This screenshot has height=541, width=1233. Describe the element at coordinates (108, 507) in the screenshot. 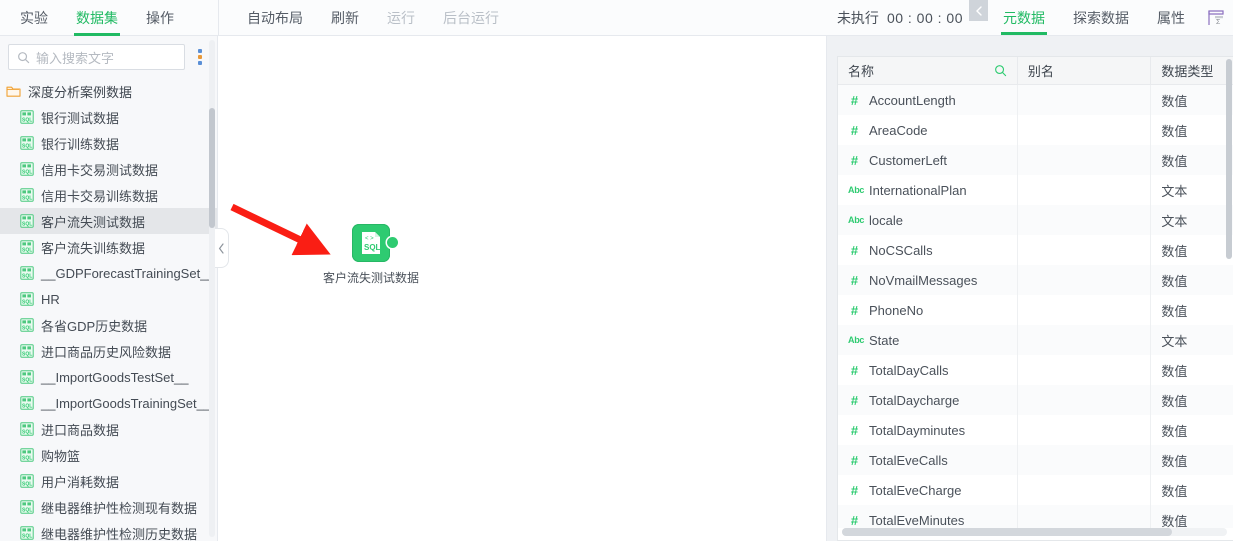

I see `sidebar-item-15: SQL 继电器维护性检测现有数据` at that location.